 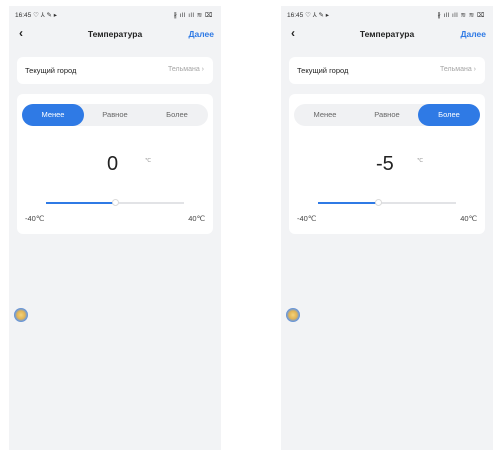 I want to click on temperature-value: 0, so click(x=113, y=164).